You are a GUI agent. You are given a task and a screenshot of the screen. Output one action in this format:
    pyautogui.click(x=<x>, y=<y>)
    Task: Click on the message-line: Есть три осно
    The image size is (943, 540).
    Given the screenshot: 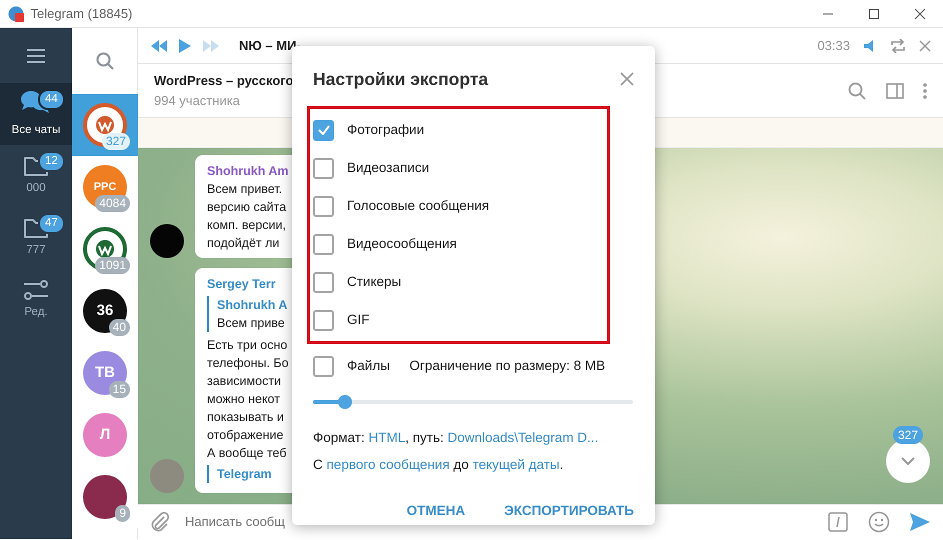 What is the action you would take?
    pyautogui.click(x=247, y=345)
    